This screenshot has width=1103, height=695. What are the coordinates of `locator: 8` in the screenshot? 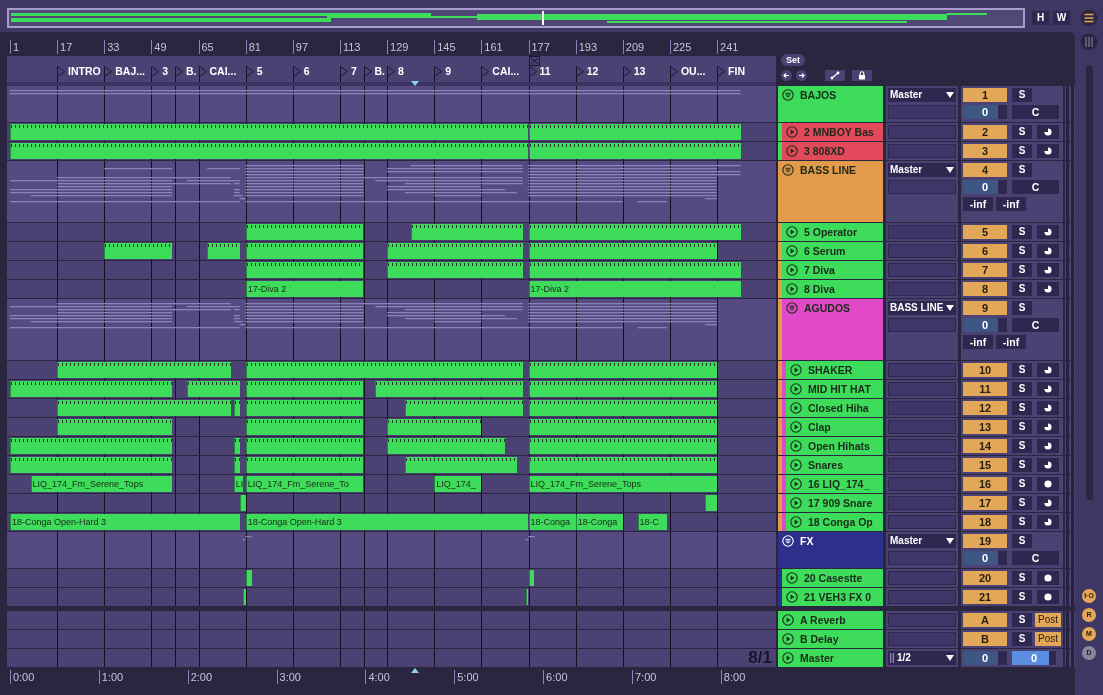 It's located at (395, 71).